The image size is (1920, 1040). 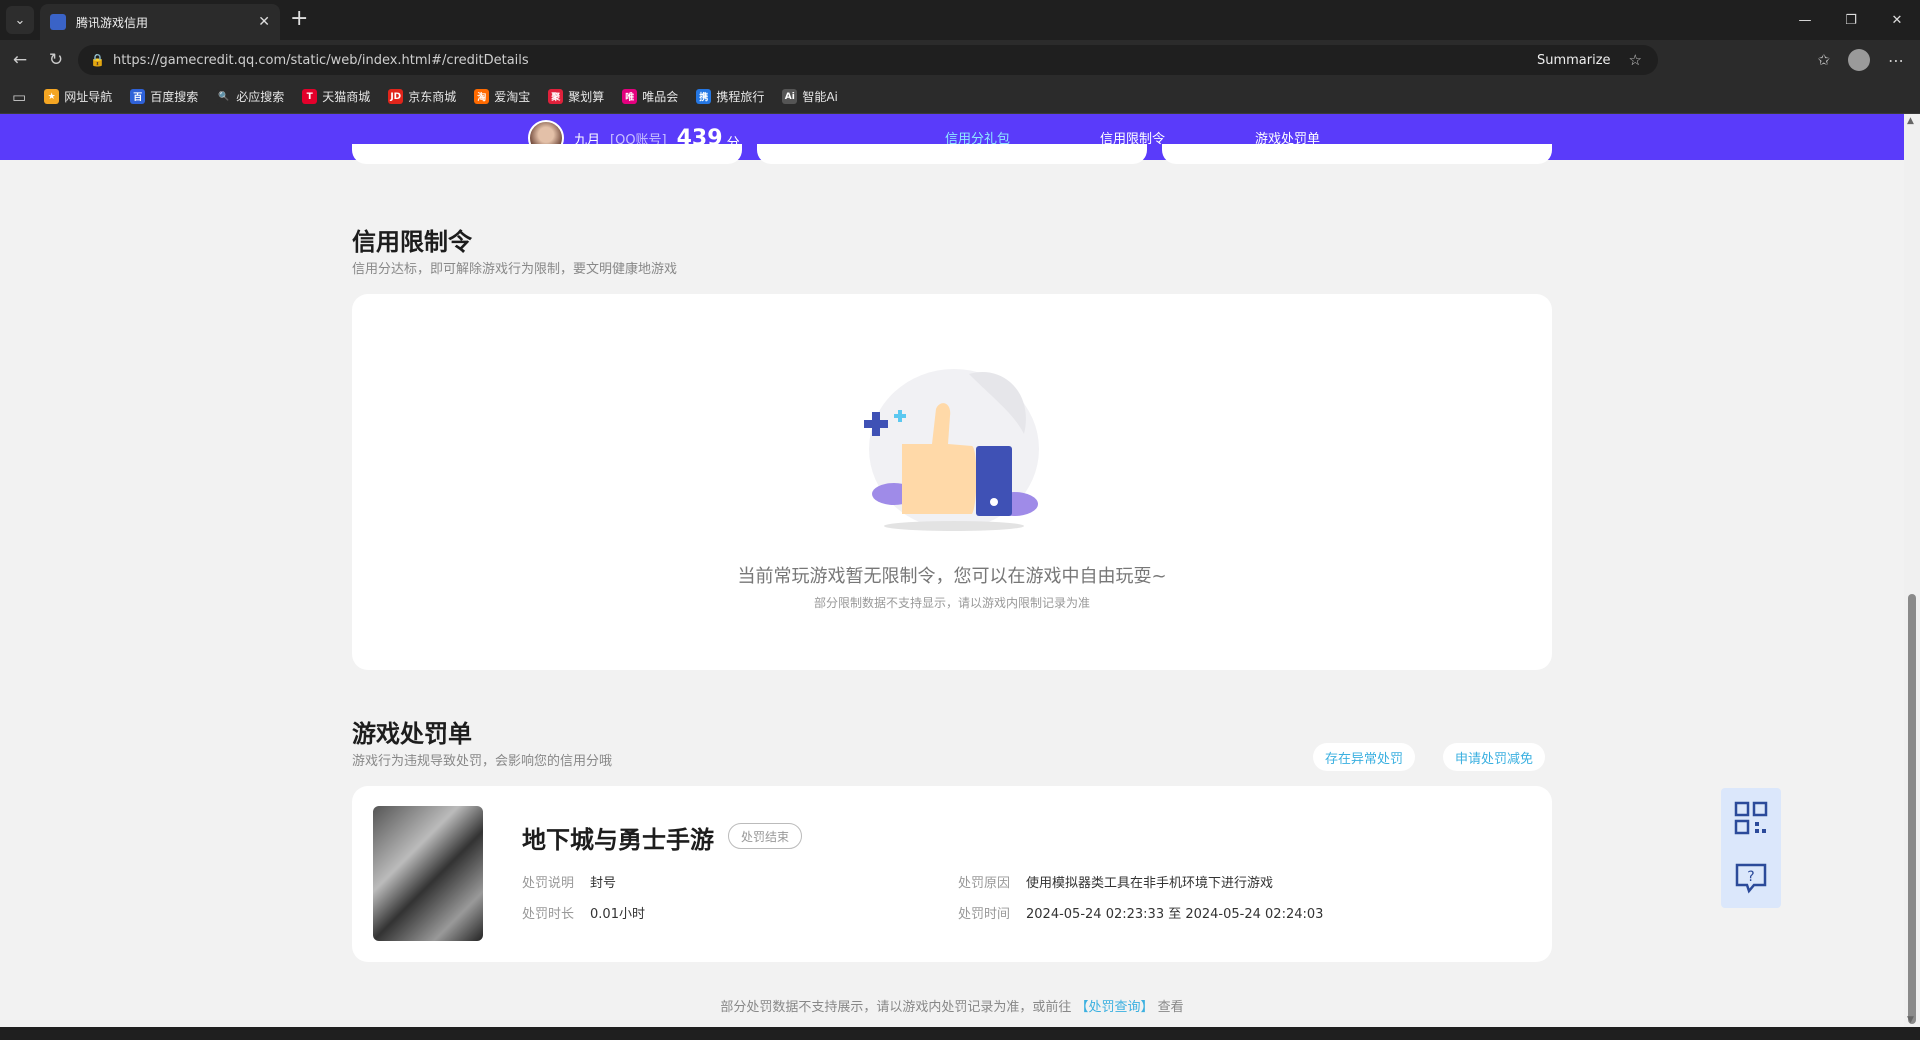 What do you see at coordinates (618, 840) in the screenshot?
I see `game-name: 地下城与勇士手游` at bounding box center [618, 840].